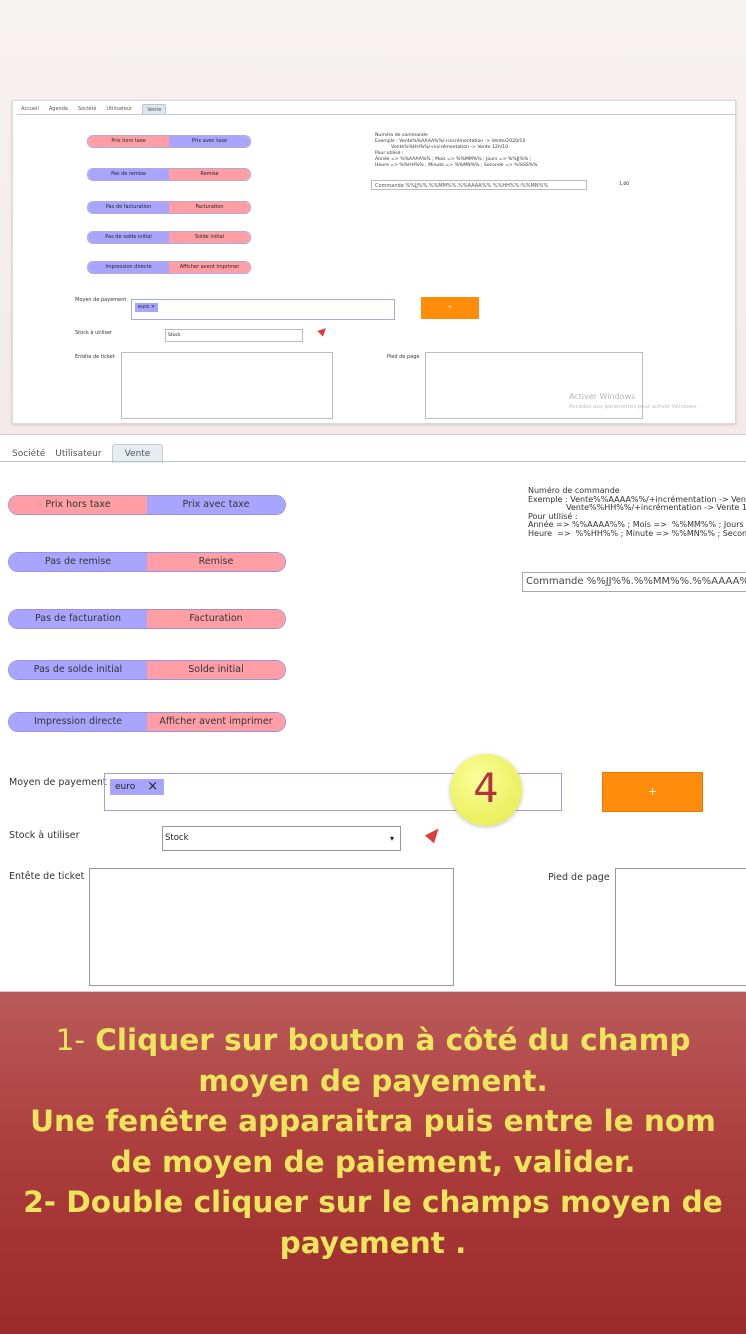 The height and width of the screenshot is (1334, 746). What do you see at coordinates (30, 109) in the screenshot?
I see `mini-tab-accueil: Accueil` at bounding box center [30, 109].